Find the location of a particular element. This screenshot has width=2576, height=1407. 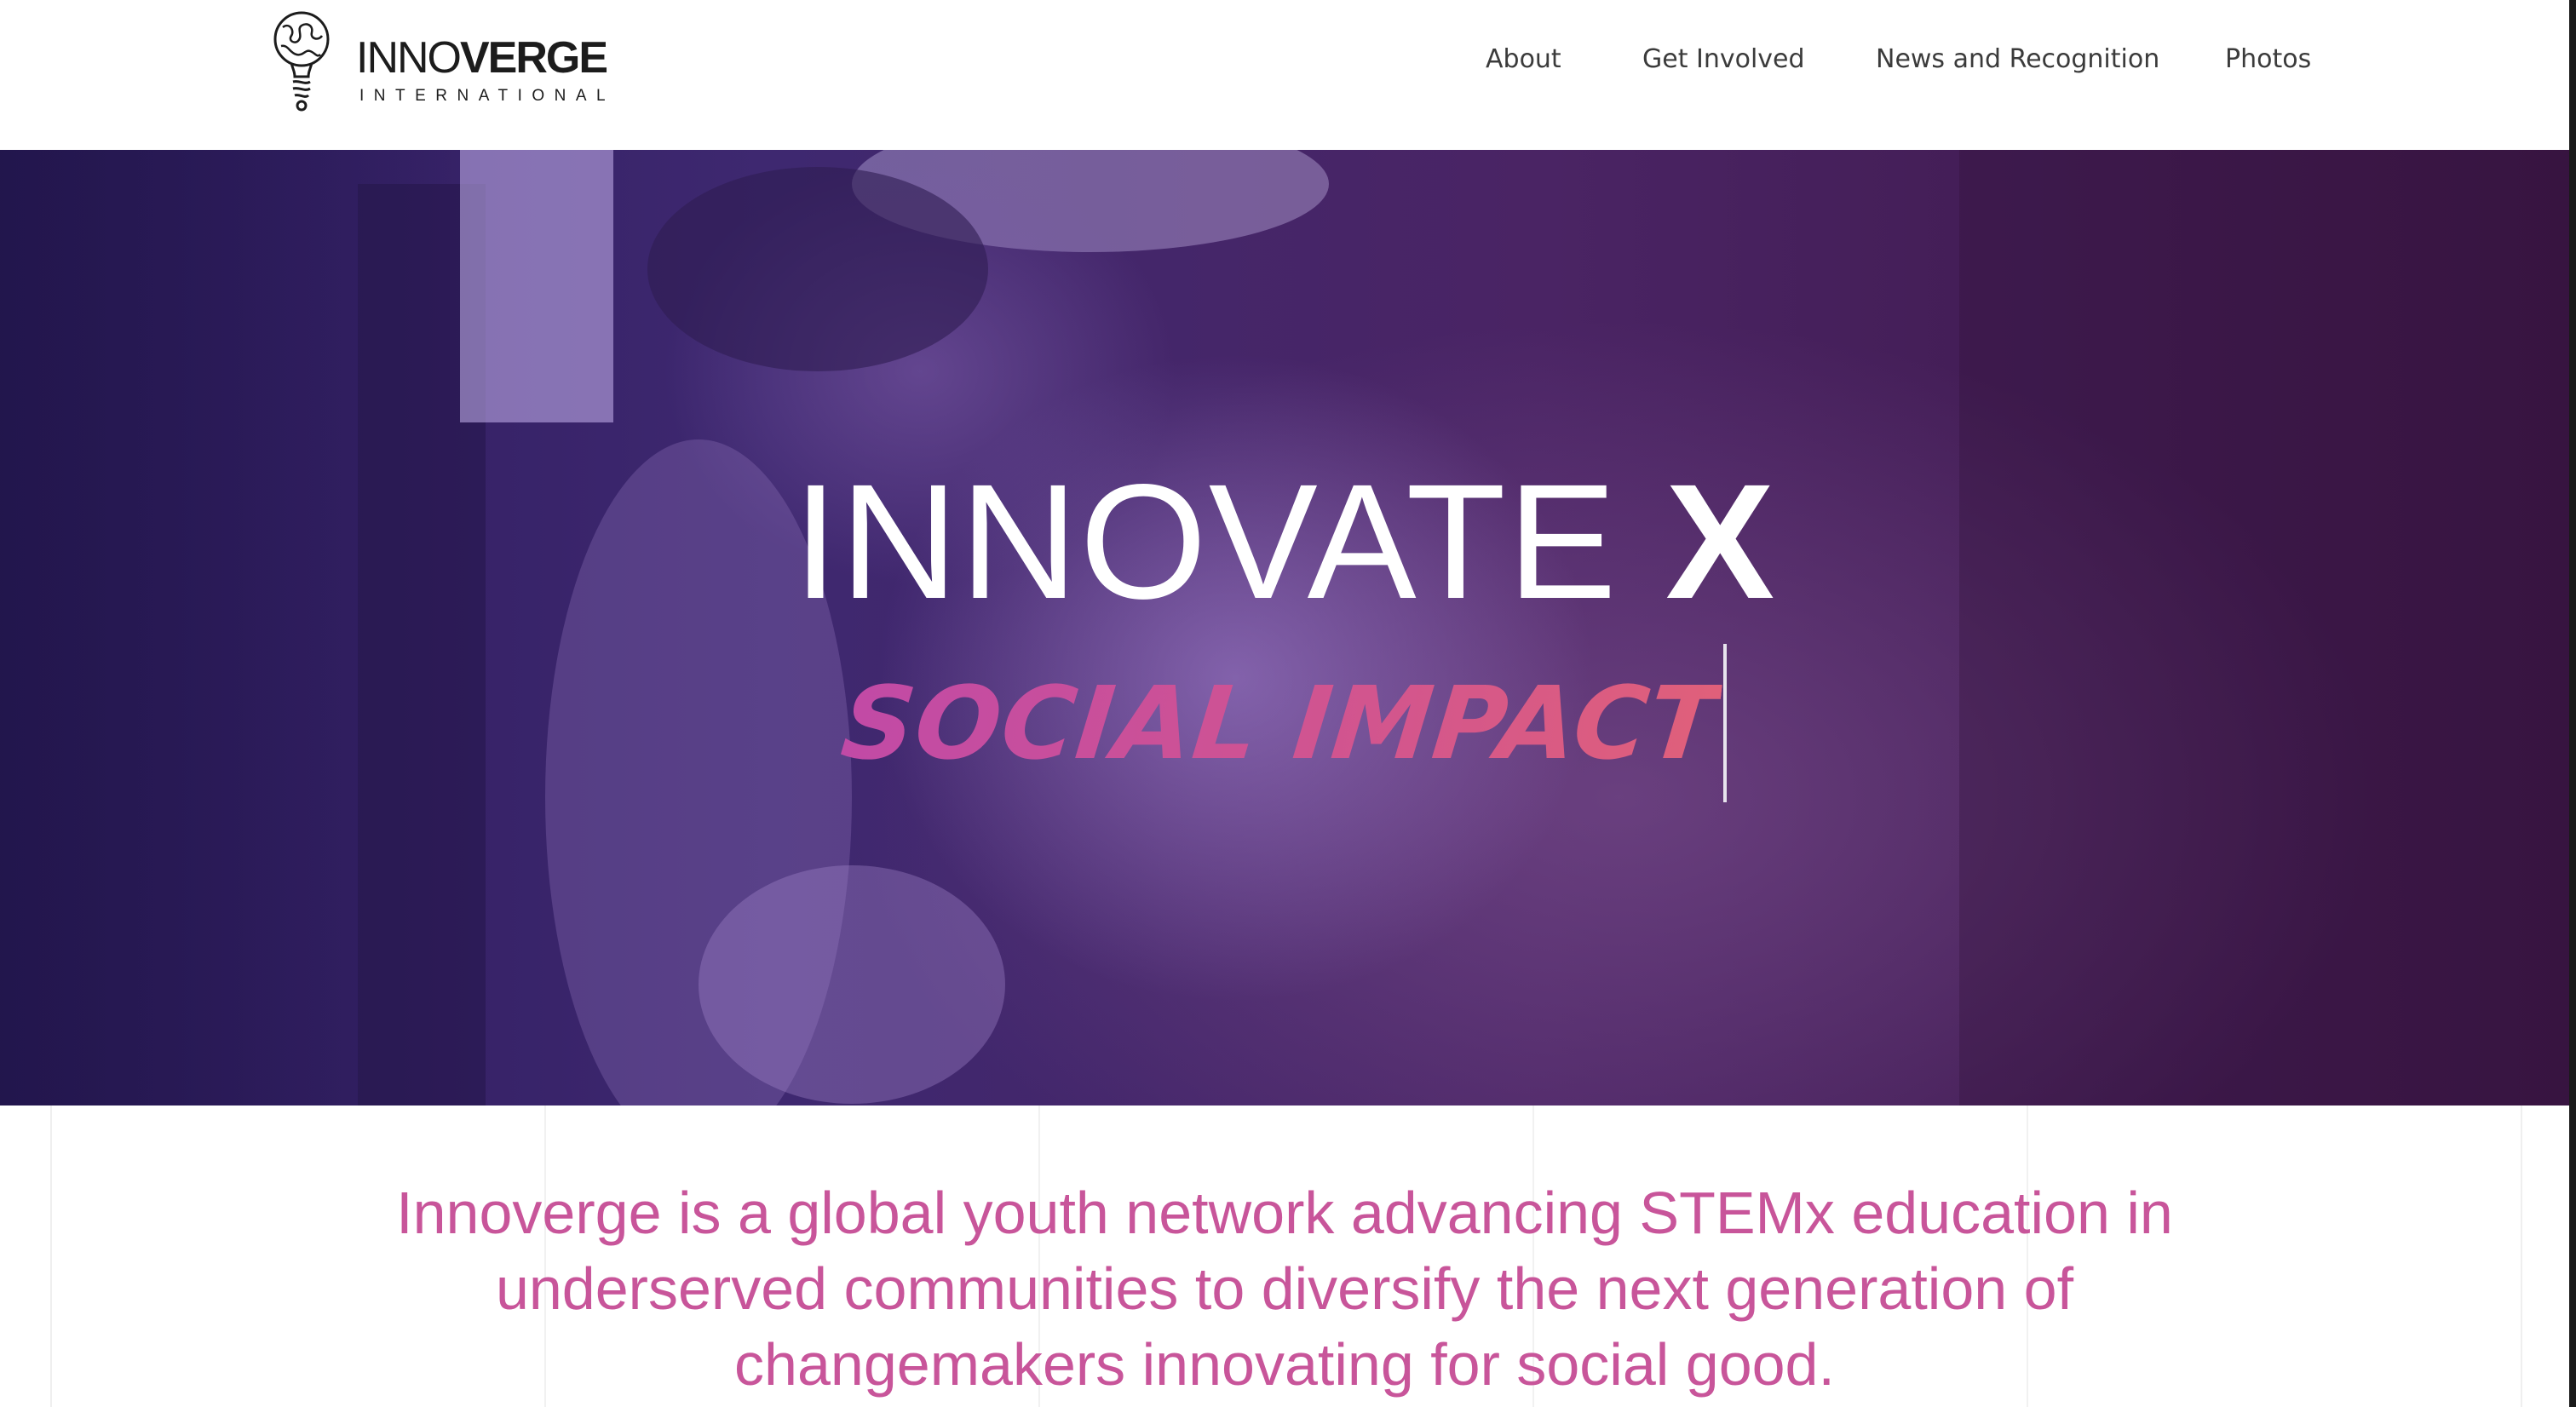

hero-title: INNOVATE X is located at coordinates (1285, 541).